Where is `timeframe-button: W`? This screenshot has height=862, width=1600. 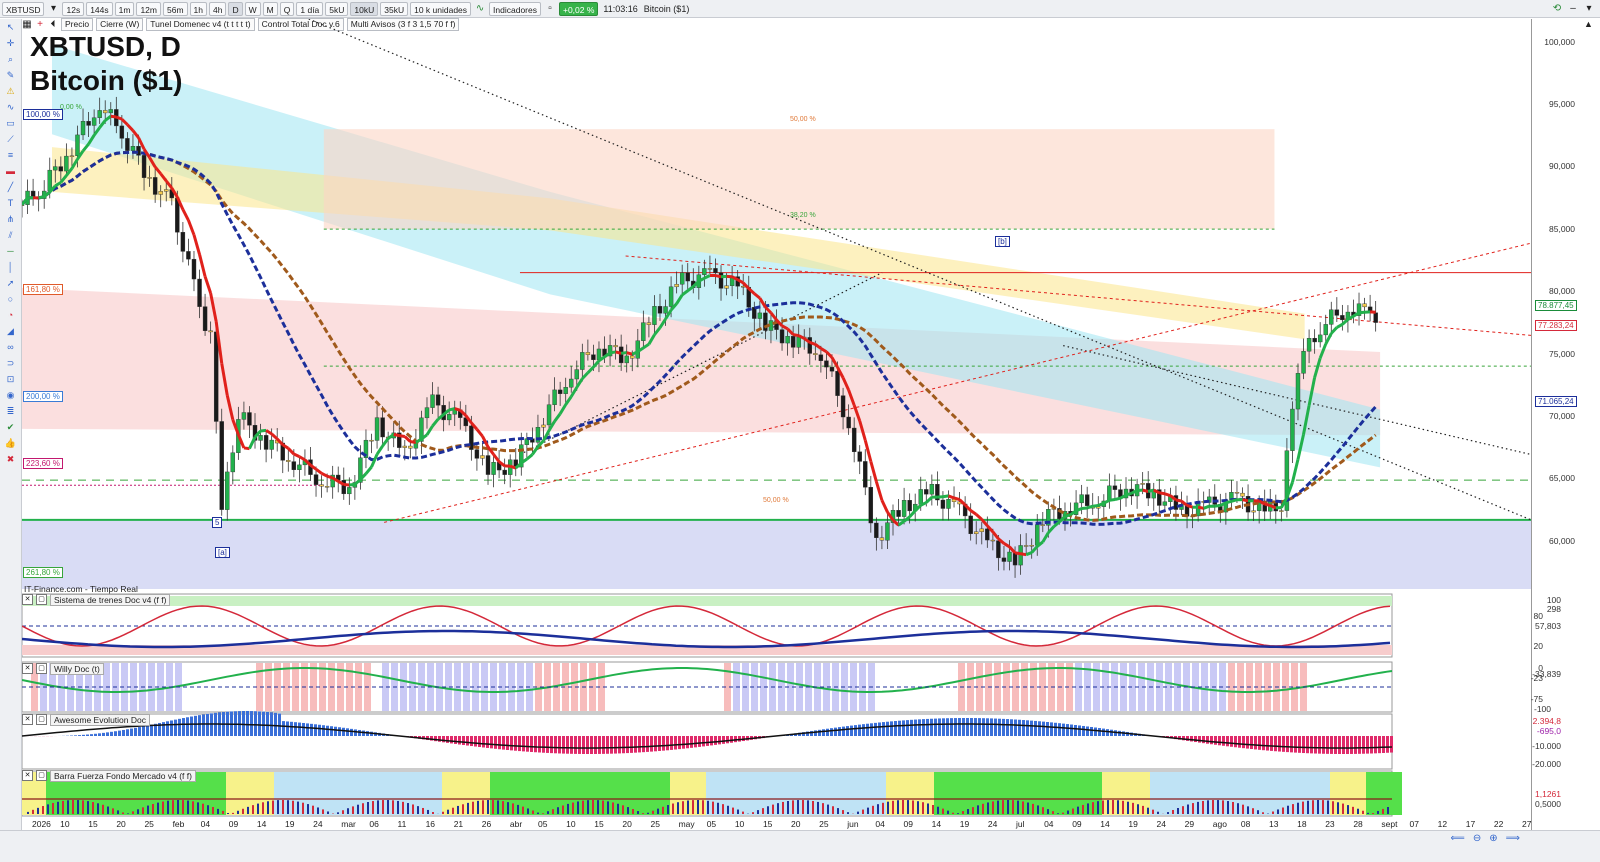
timeframe-button: W is located at coordinates (253, 9).